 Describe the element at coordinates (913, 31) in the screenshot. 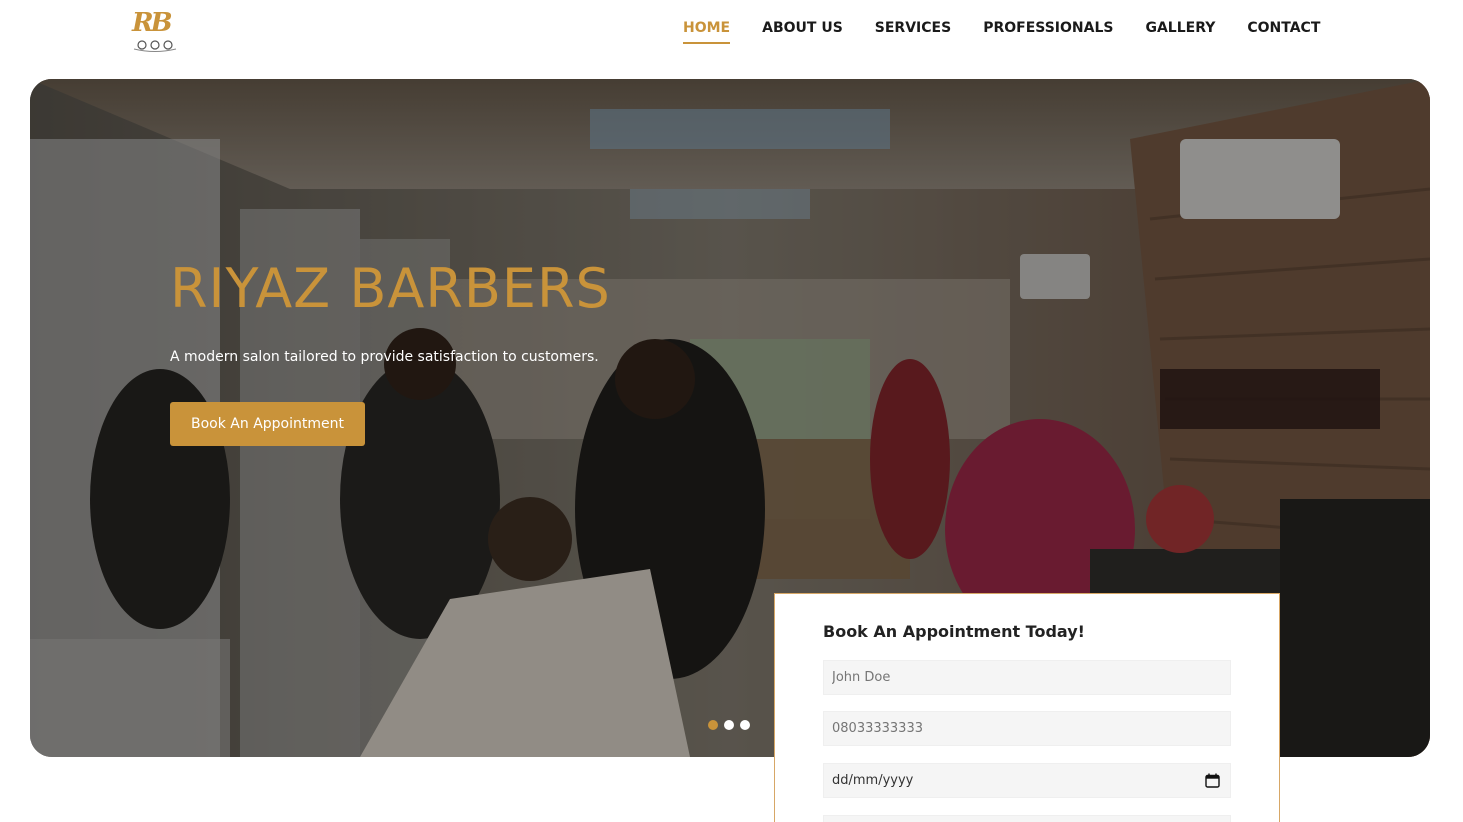

I see `nav-services: SERVICES` at that location.